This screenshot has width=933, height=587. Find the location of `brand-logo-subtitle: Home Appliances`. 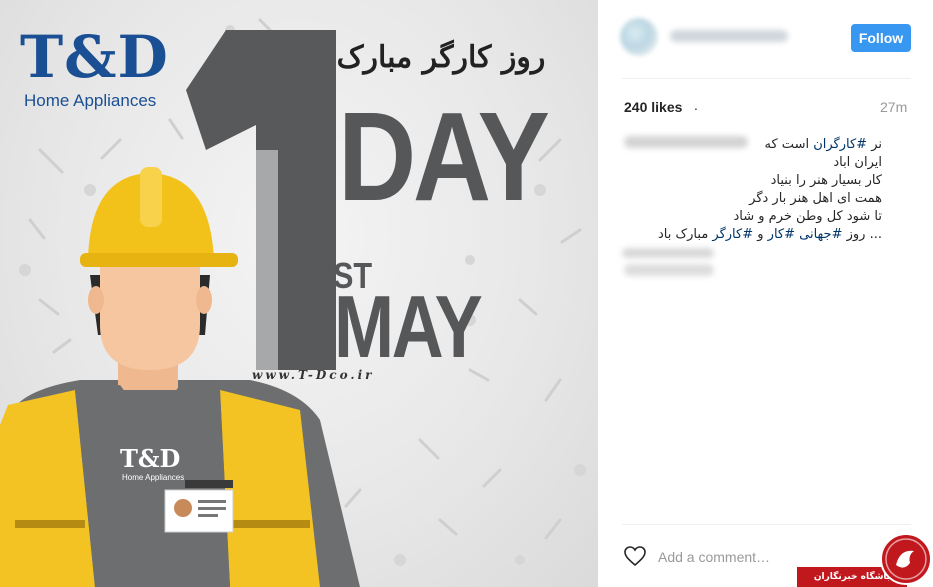

brand-logo-subtitle: Home Appliances is located at coordinates (90, 100).